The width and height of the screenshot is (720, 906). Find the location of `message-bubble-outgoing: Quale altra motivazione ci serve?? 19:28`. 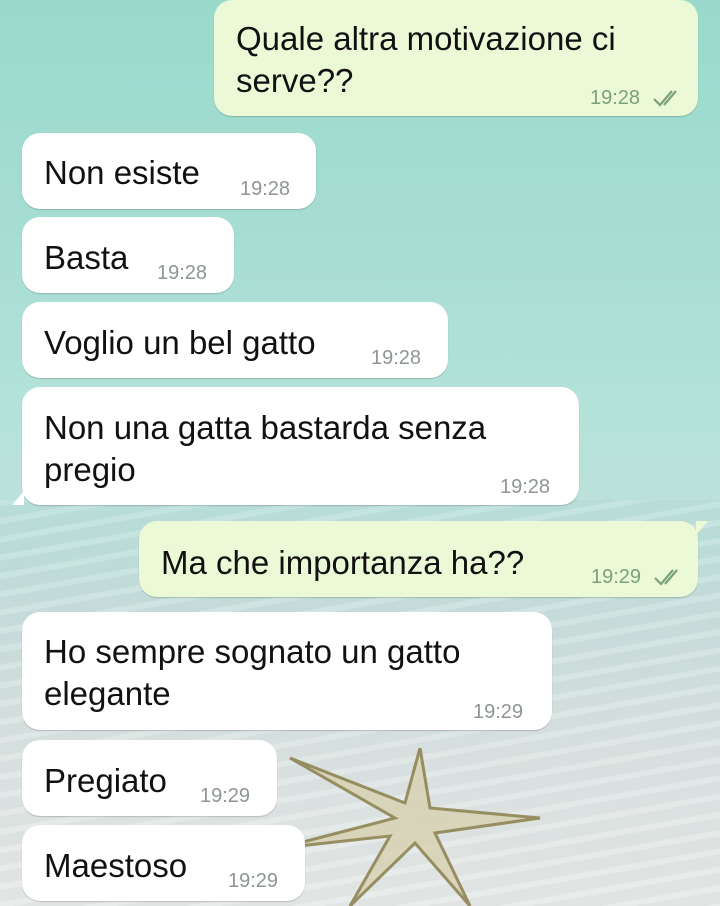

message-bubble-outgoing: Quale altra motivazione ci serve?? 19:28 is located at coordinates (456, 58).